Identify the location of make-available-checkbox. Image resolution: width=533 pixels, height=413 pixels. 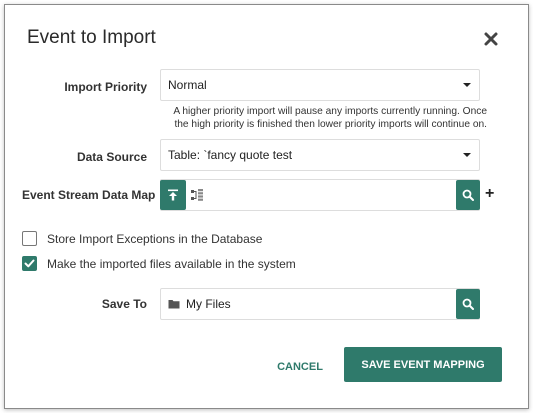
(29, 263).